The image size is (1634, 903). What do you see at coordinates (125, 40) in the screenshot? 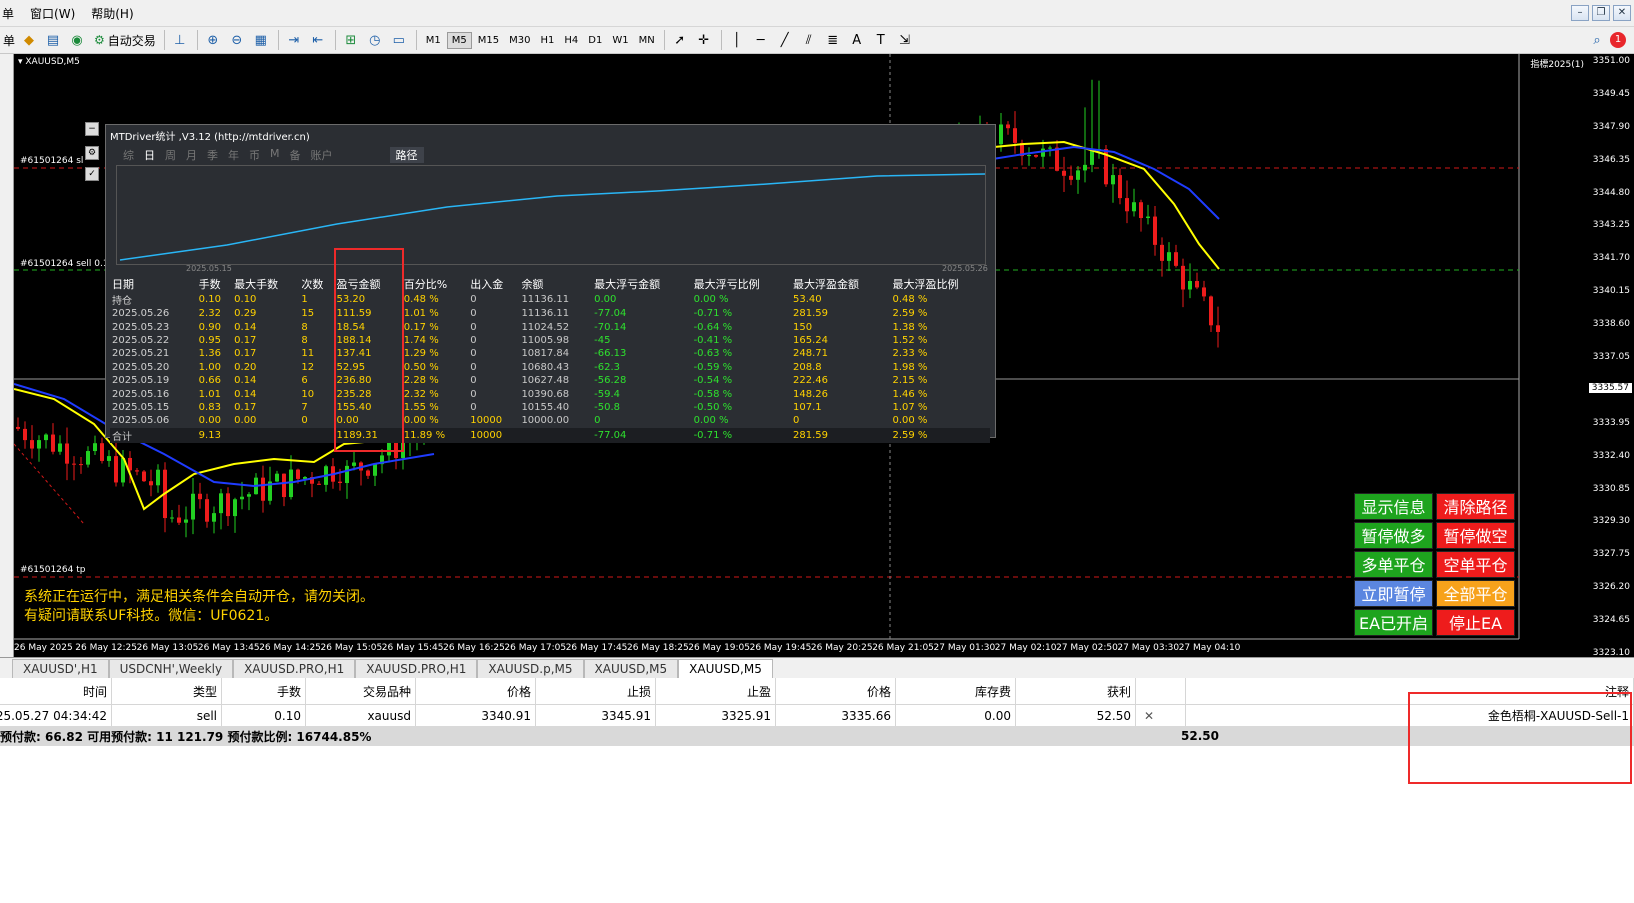
I see `auto-trading-button: ⚙ 自动交易` at bounding box center [125, 40].